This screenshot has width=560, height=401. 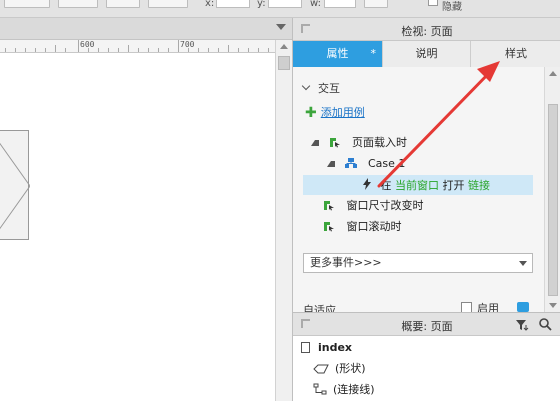 I want to click on event-window-resize-label: 窗口尺寸改变时, so click(x=385, y=205).